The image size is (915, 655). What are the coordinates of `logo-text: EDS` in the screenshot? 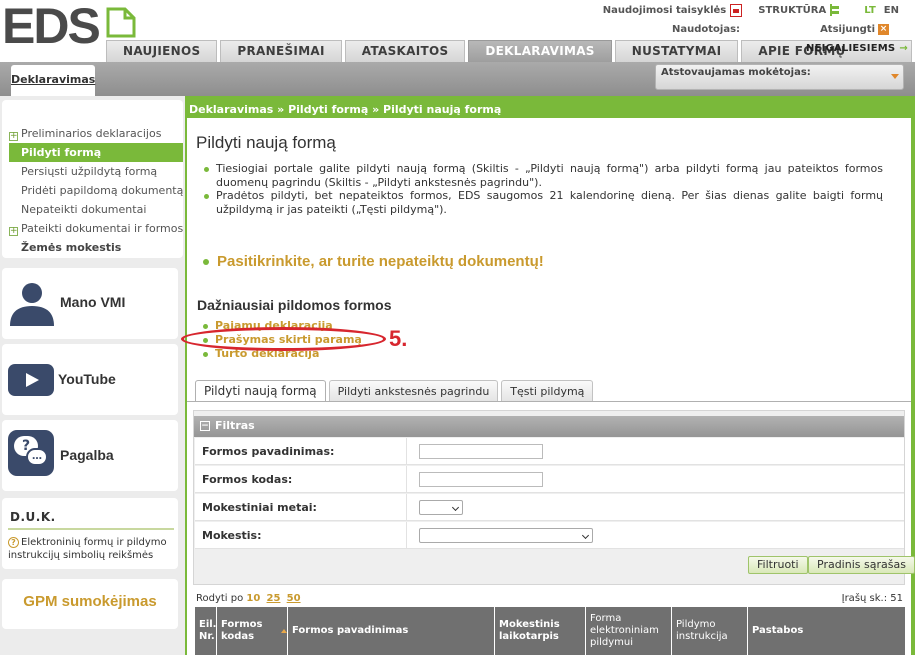 It's located at (51, 27).